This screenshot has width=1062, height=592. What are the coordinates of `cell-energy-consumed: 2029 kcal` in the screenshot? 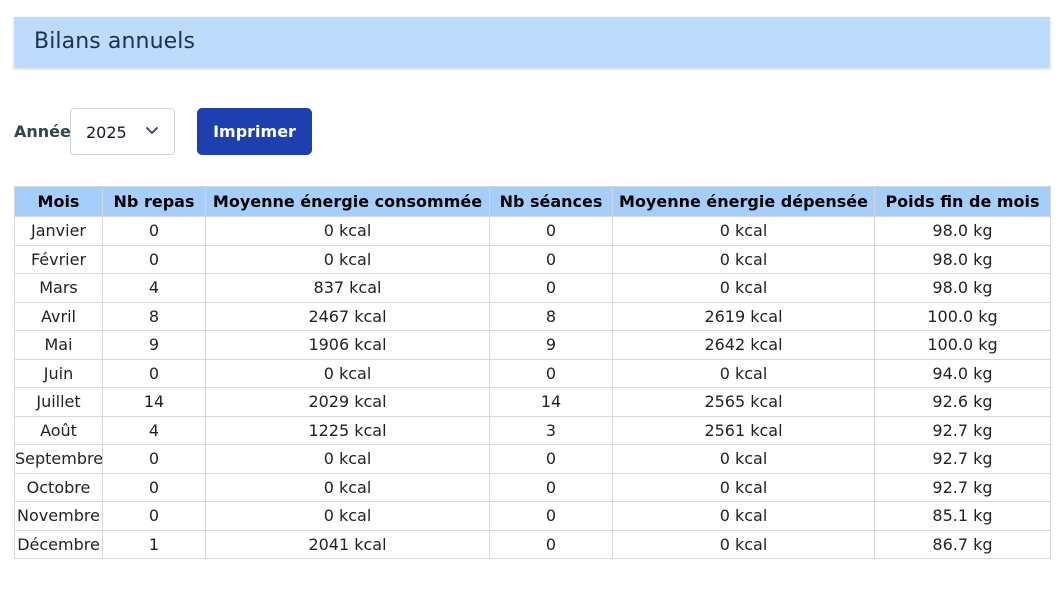 It's located at (347, 402).